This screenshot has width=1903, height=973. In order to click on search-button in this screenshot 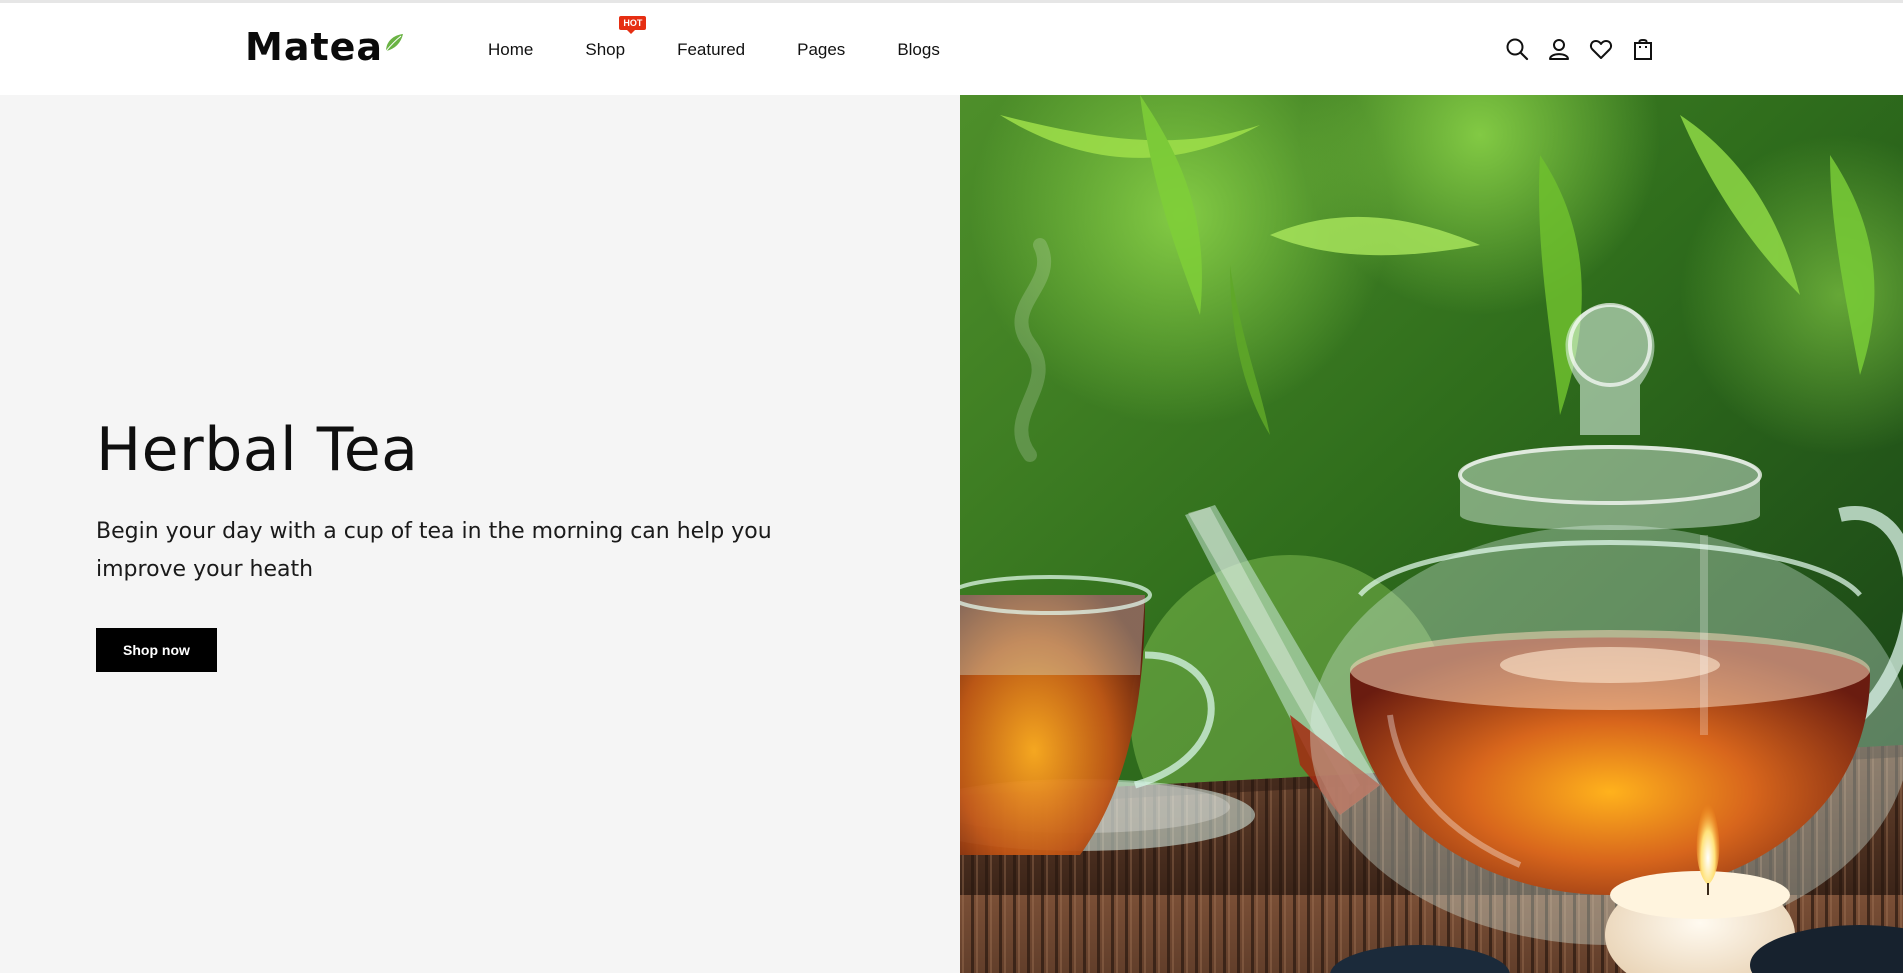, I will do `click(1517, 49)`.